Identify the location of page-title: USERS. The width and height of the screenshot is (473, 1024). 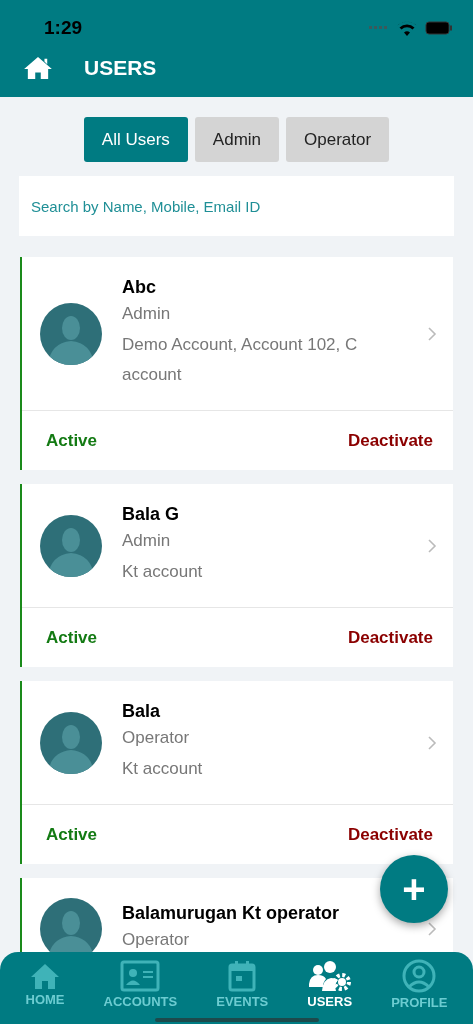
(120, 68).